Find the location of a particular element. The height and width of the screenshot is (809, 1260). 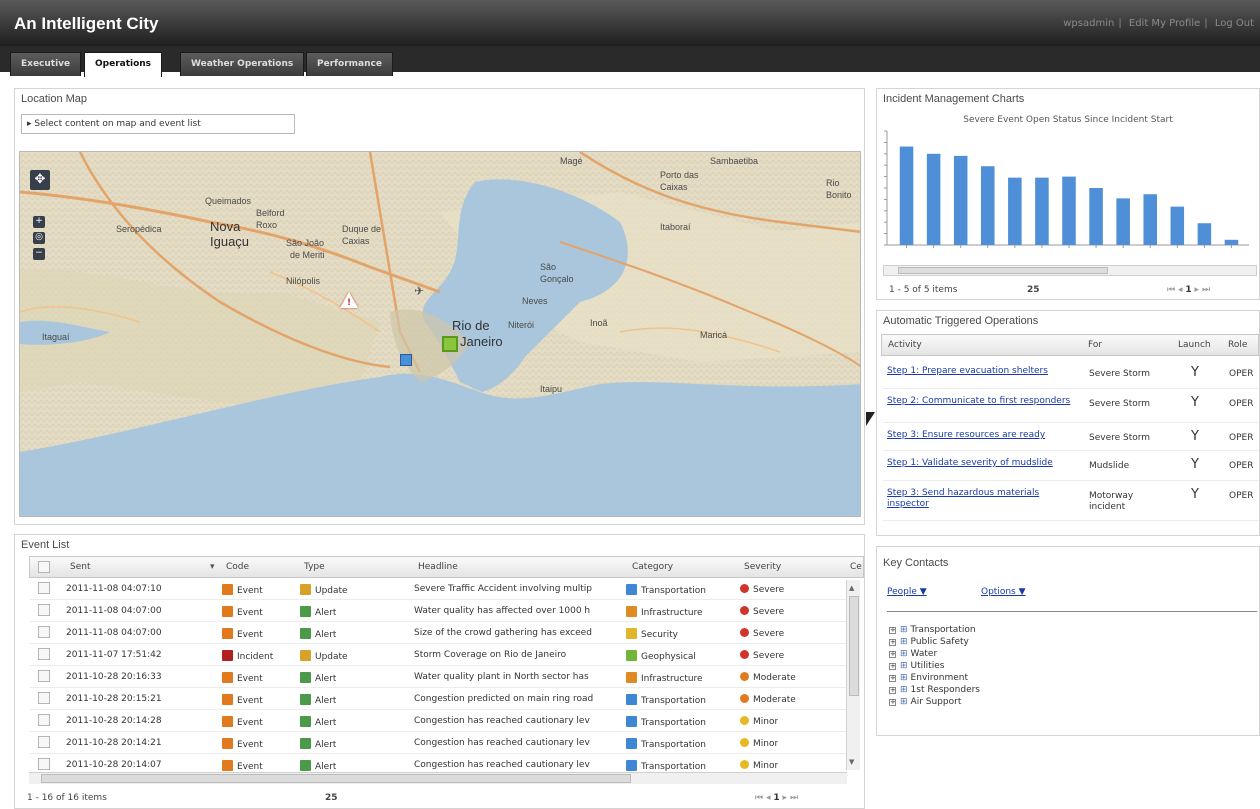

col-type: Type is located at coordinates (314, 567).